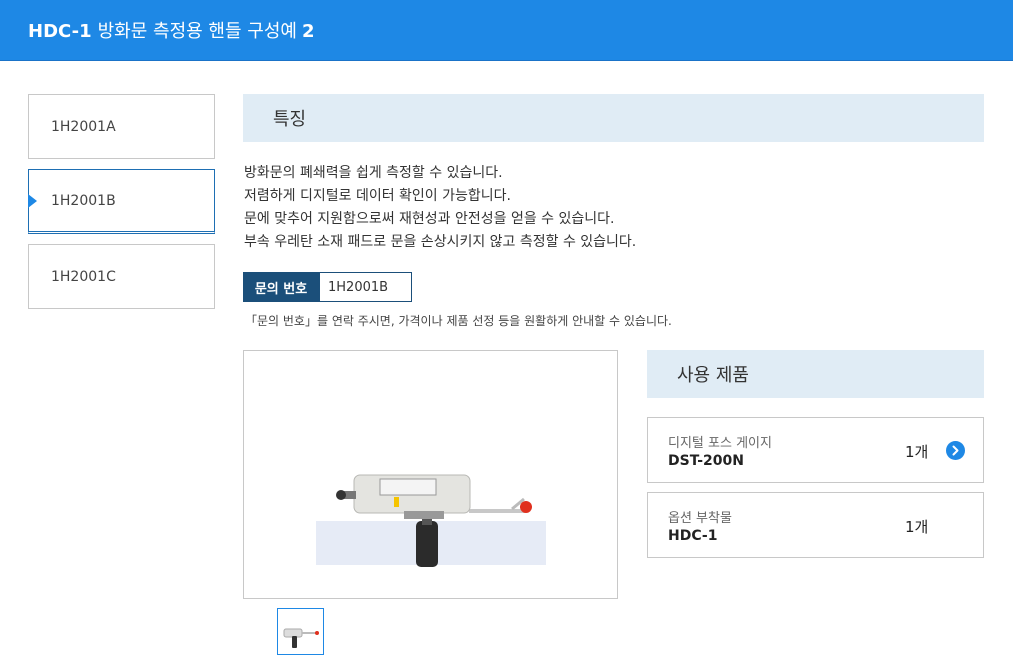 This screenshot has width=1013, height=669. I want to click on page-title-text: 방화문 측정용 핸들 구성예, so click(197, 31).